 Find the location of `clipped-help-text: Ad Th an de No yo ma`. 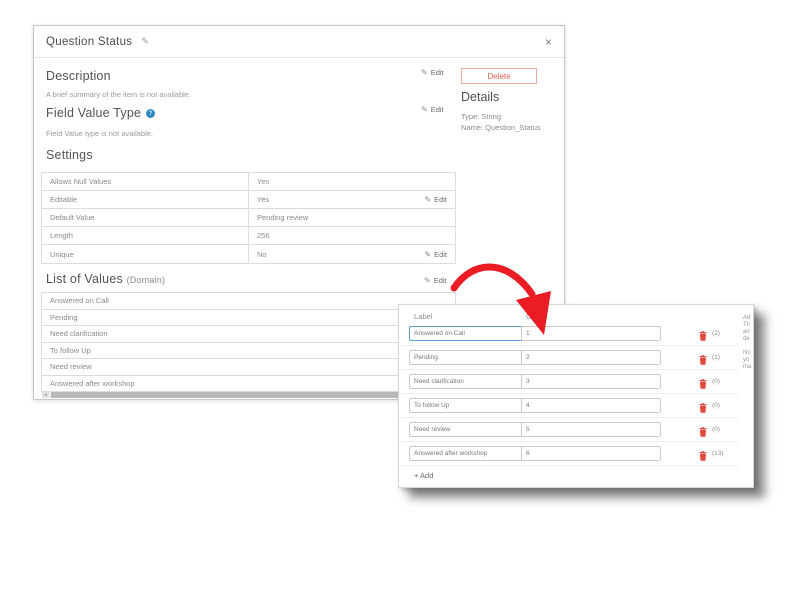

clipped-help-text: Ad Th an de No yo ma is located at coordinates (747, 342).